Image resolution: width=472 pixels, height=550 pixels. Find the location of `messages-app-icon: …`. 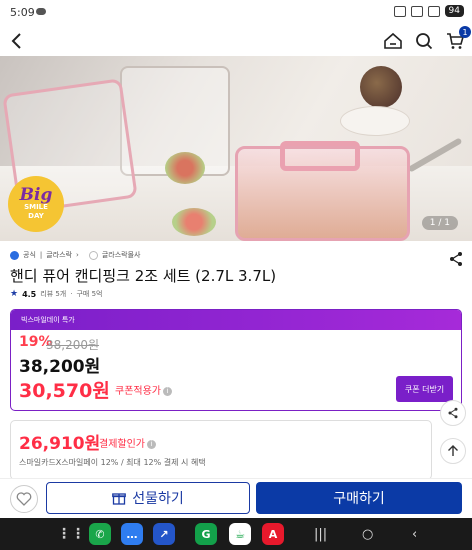

messages-app-icon: … is located at coordinates (132, 534).